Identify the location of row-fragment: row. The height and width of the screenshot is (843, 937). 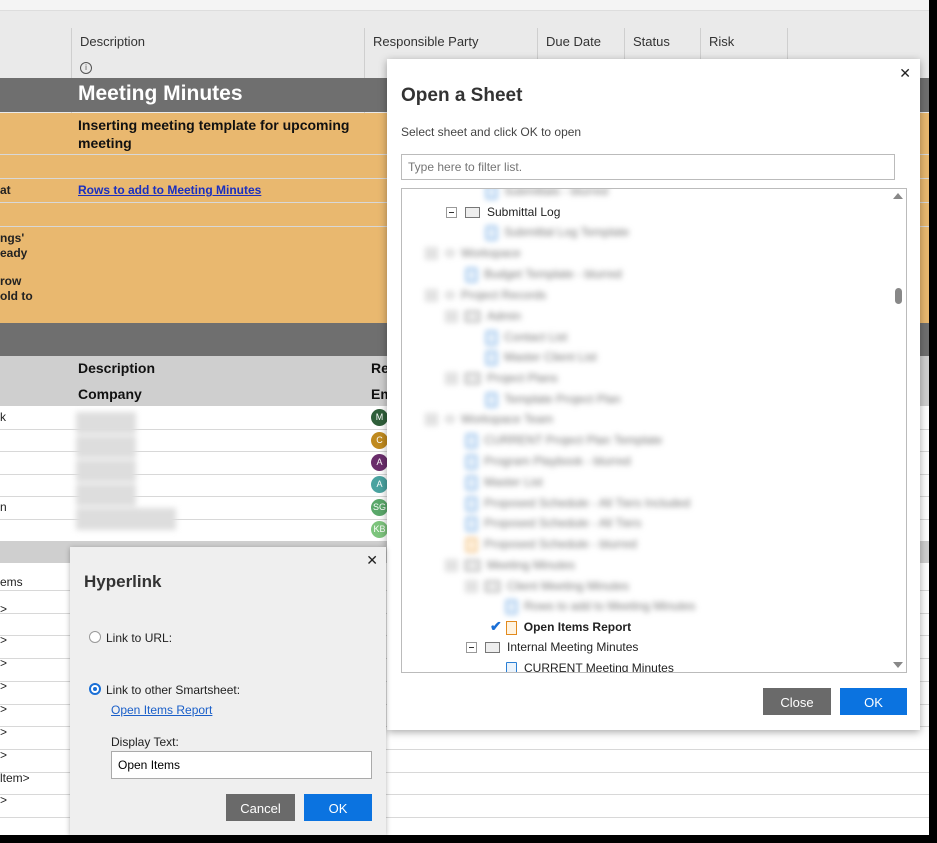
(11, 281).